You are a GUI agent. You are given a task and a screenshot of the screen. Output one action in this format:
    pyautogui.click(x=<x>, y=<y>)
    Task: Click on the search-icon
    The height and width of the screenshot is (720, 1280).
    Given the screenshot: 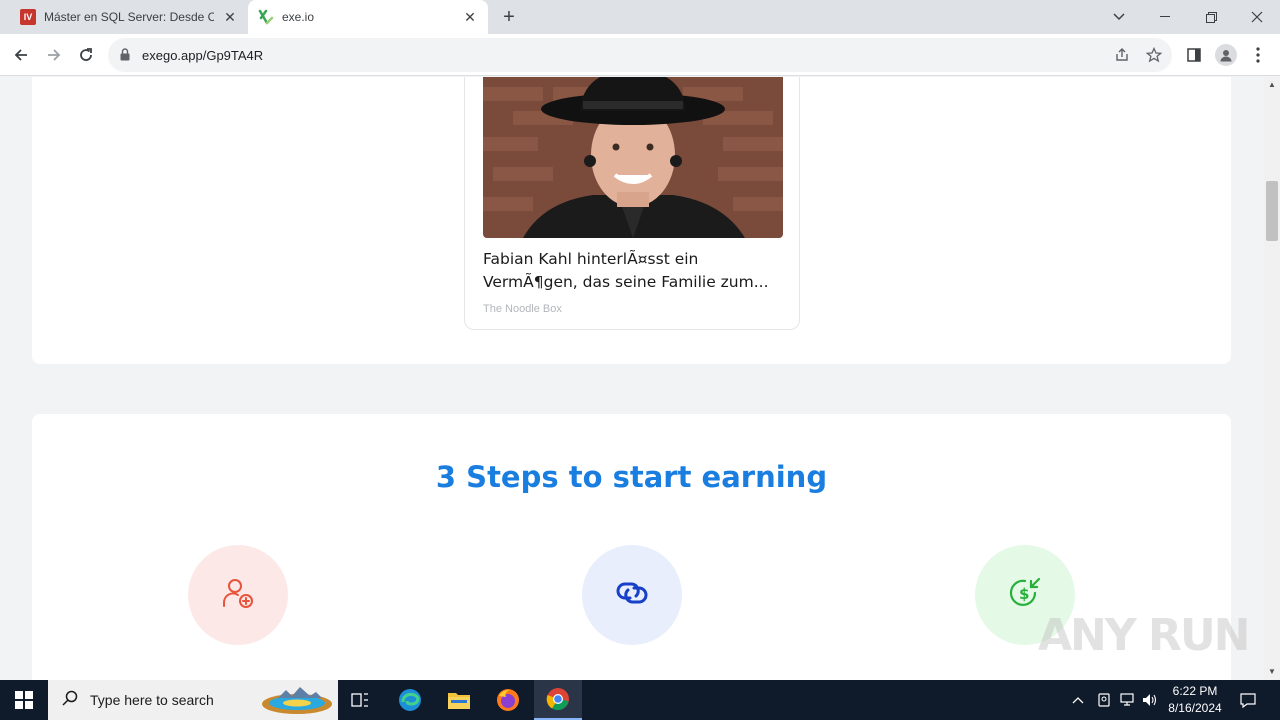 What is the action you would take?
    pyautogui.click(x=70, y=700)
    